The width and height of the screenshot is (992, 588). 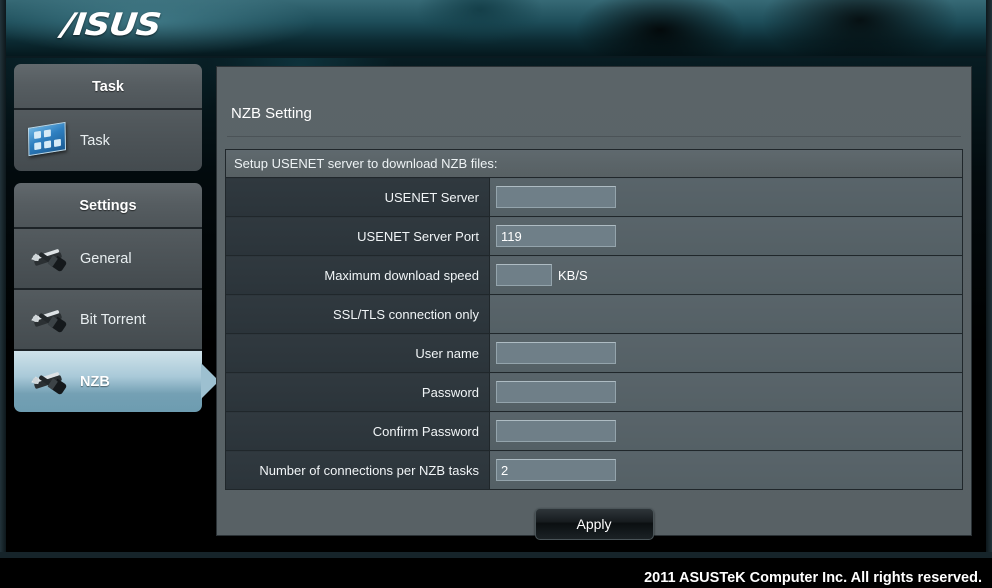 What do you see at coordinates (496, 555) in the screenshot?
I see `window-border-bottom` at bounding box center [496, 555].